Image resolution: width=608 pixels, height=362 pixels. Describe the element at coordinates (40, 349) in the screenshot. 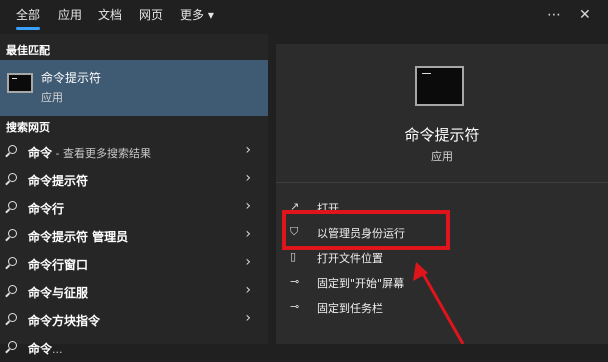

I see `list-item-label: 命令` at that location.